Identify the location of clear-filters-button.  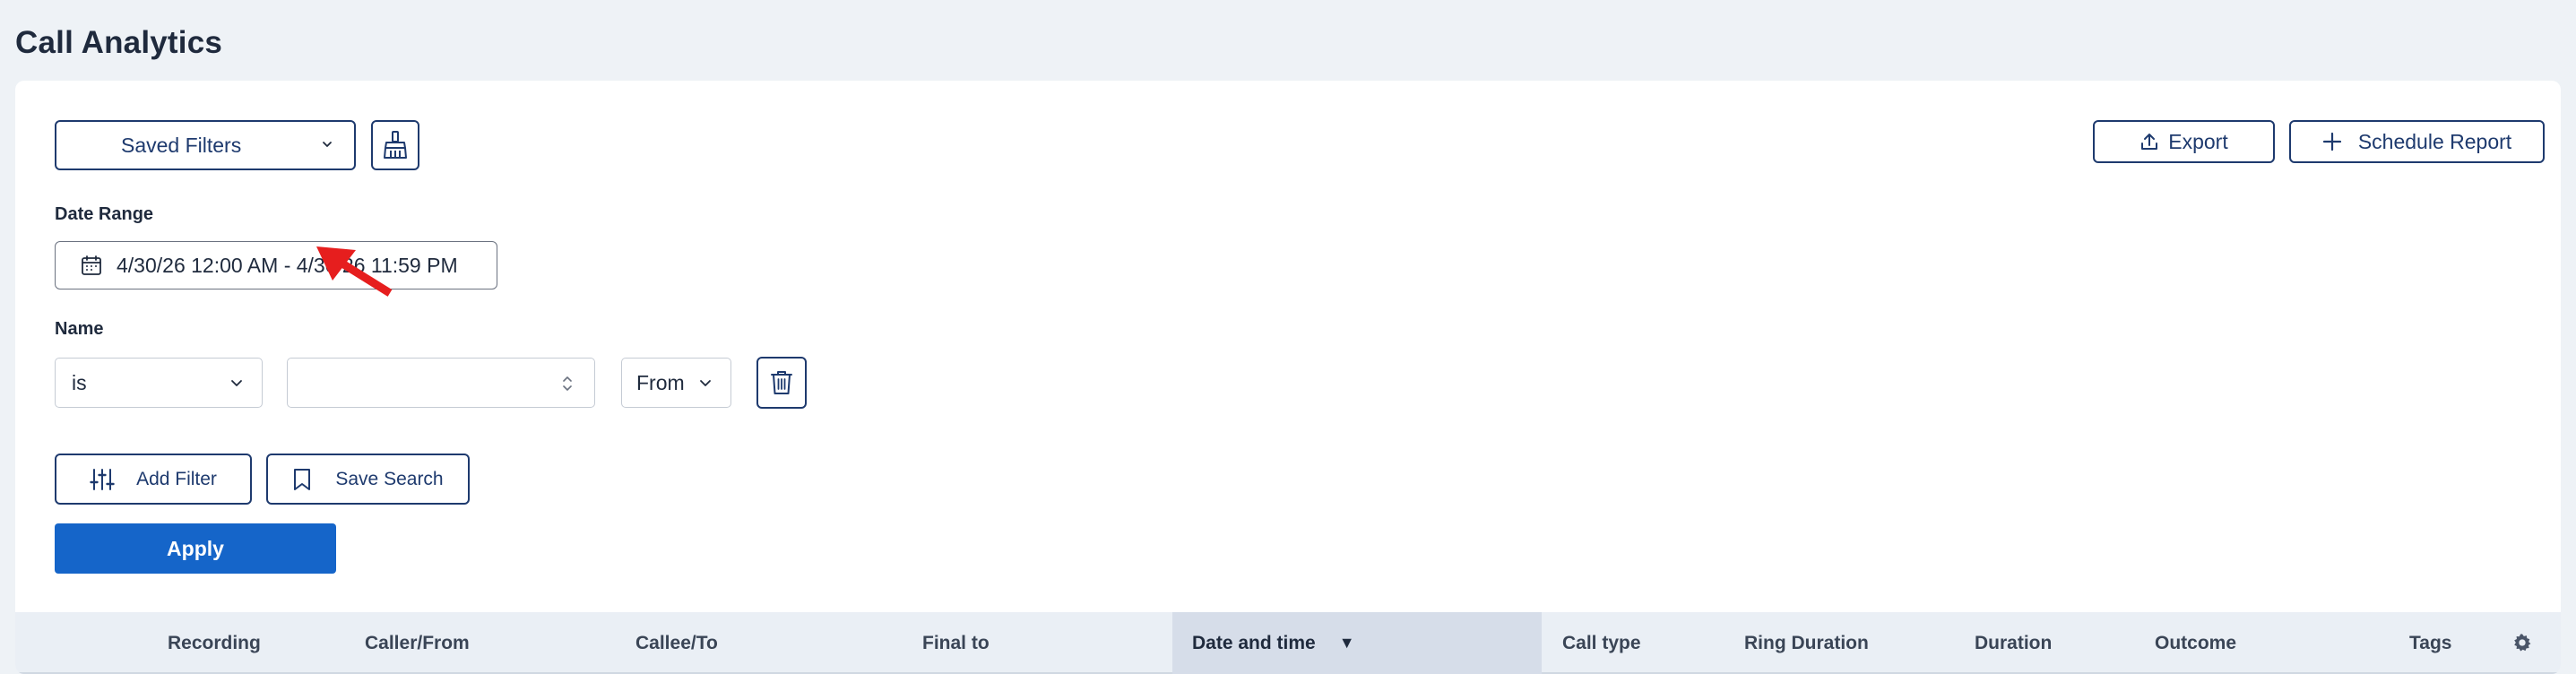
(395, 145).